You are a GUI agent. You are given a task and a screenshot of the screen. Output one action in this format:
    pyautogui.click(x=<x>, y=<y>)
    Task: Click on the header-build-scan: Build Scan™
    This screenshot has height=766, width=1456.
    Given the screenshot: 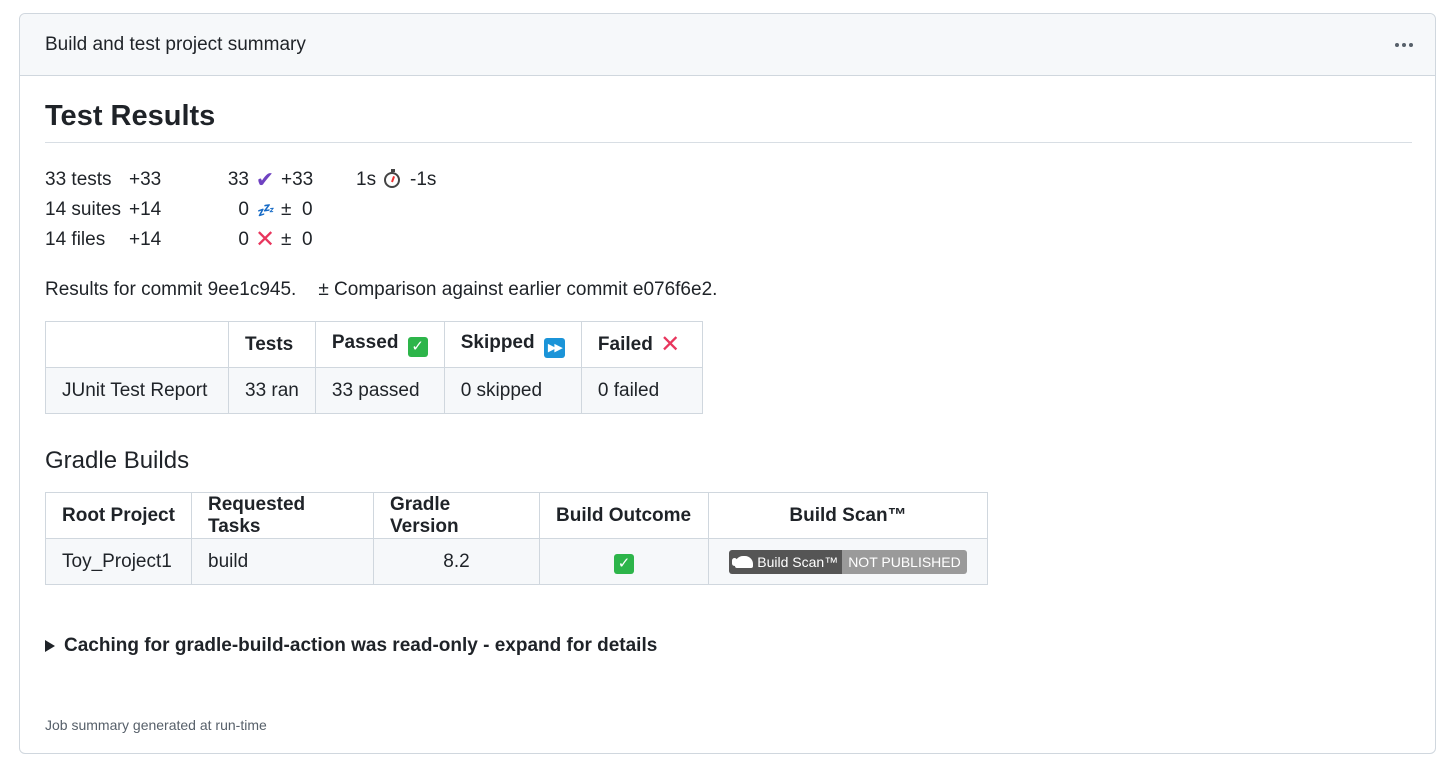 What is the action you would take?
    pyautogui.click(x=848, y=515)
    